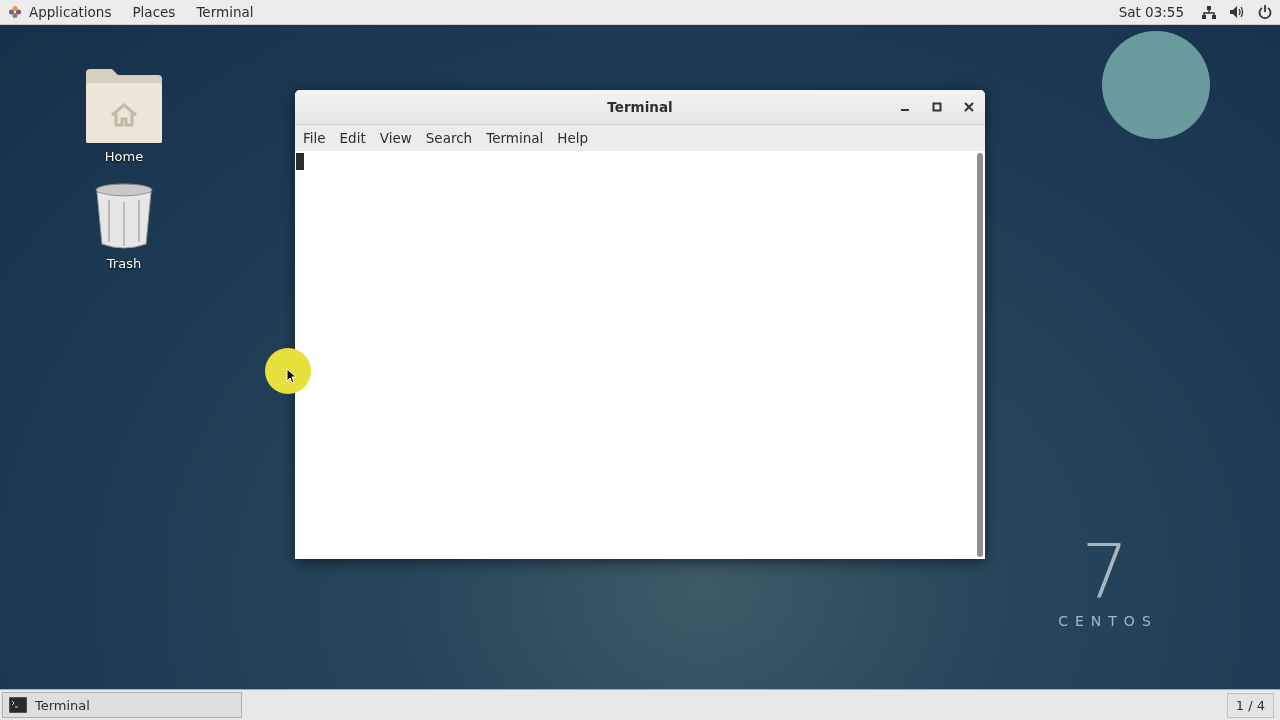 The width and height of the screenshot is (1280, 720). What do you see at coordinates (124, 217) in the screenshot?
I see `trash-can-icon` at bounding box center [124, 217].